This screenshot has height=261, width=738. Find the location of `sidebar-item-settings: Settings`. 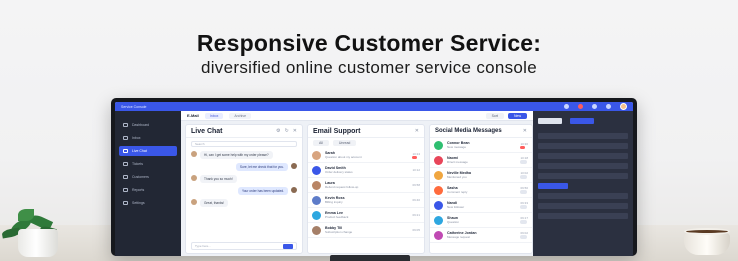

sidebar-item-settings: Settings is located at coordinates (148, 203).